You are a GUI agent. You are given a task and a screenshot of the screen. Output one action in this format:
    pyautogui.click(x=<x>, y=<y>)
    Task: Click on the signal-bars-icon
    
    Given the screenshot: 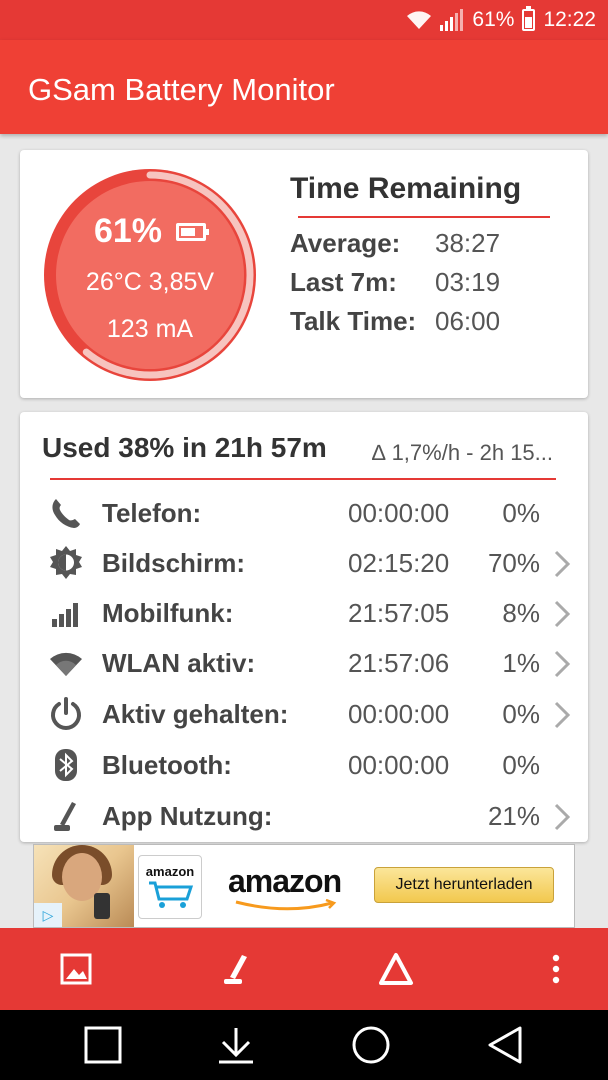 What is the action you would take?
    pyautogui.click(x=65, y=615)
    